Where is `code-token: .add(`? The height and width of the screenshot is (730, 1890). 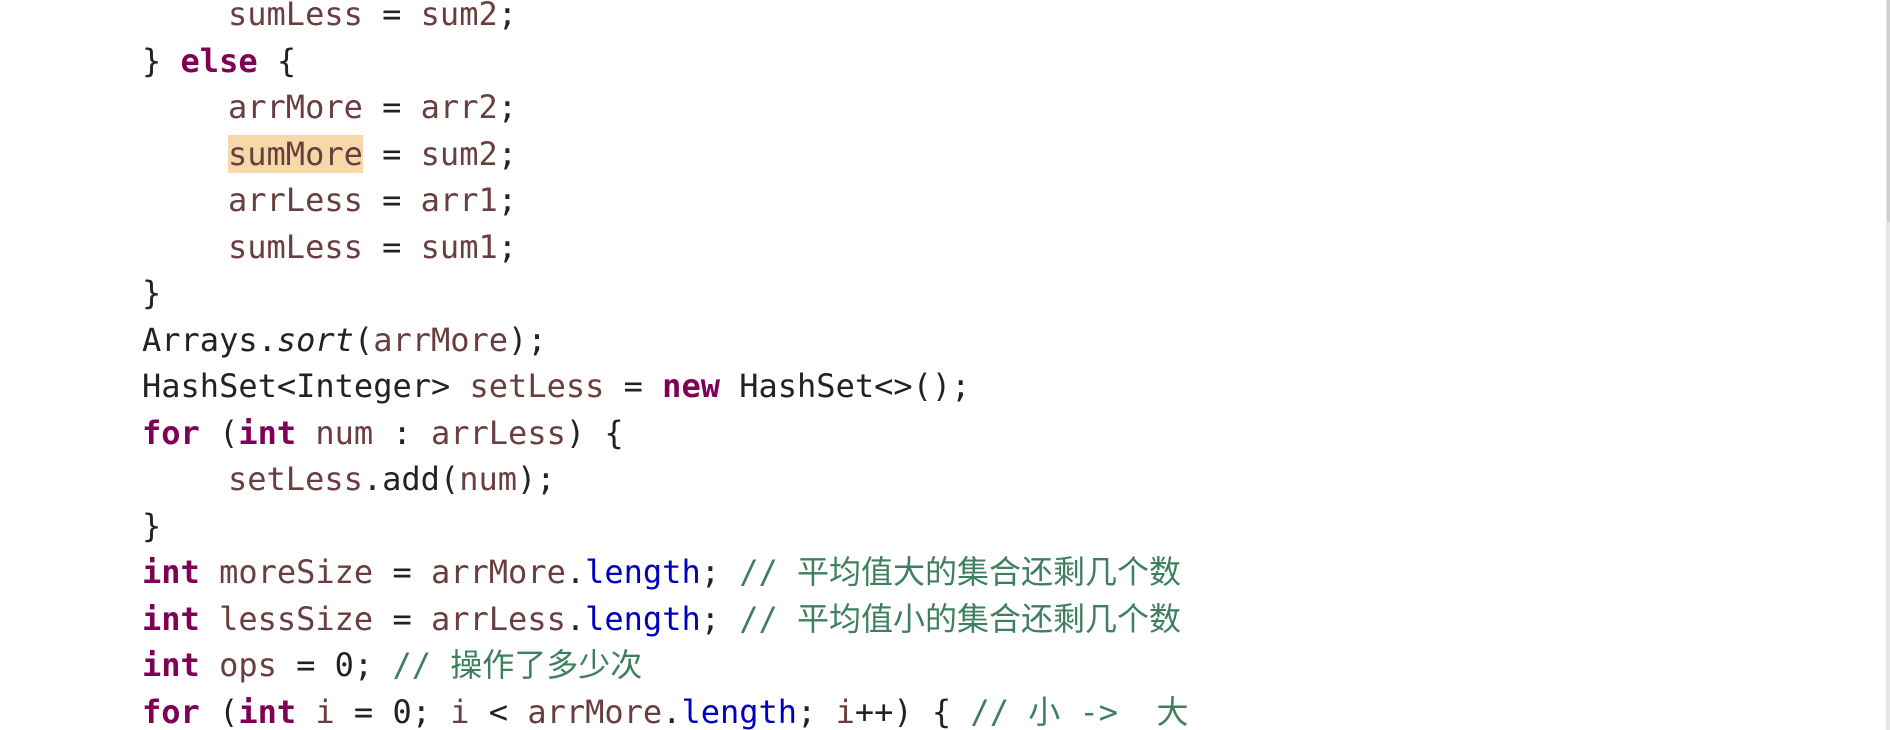 code-token: .add( is located at coordinates (411, 479).